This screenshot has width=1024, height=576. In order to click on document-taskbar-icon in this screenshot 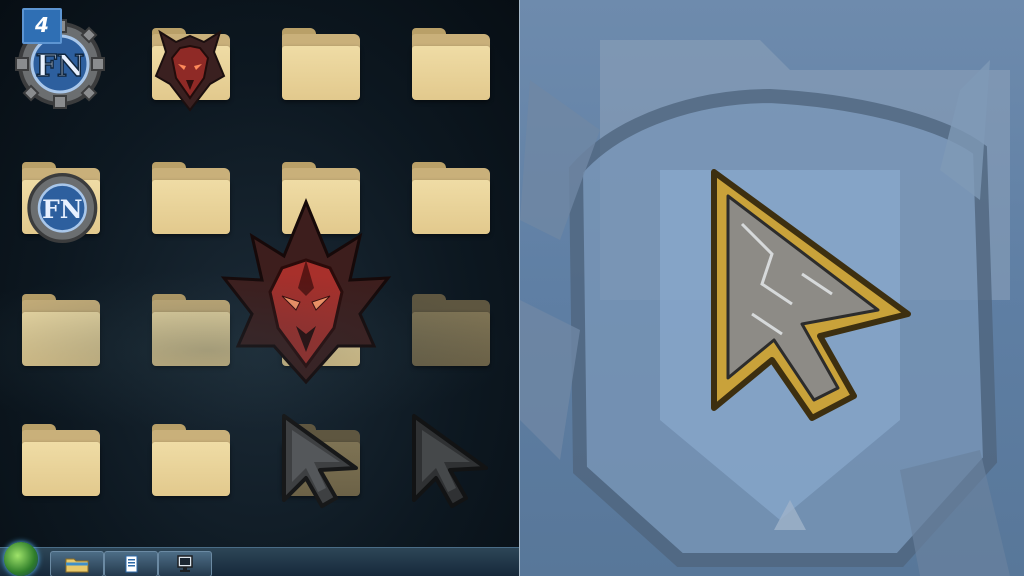, I will do `click(131, 564)`.